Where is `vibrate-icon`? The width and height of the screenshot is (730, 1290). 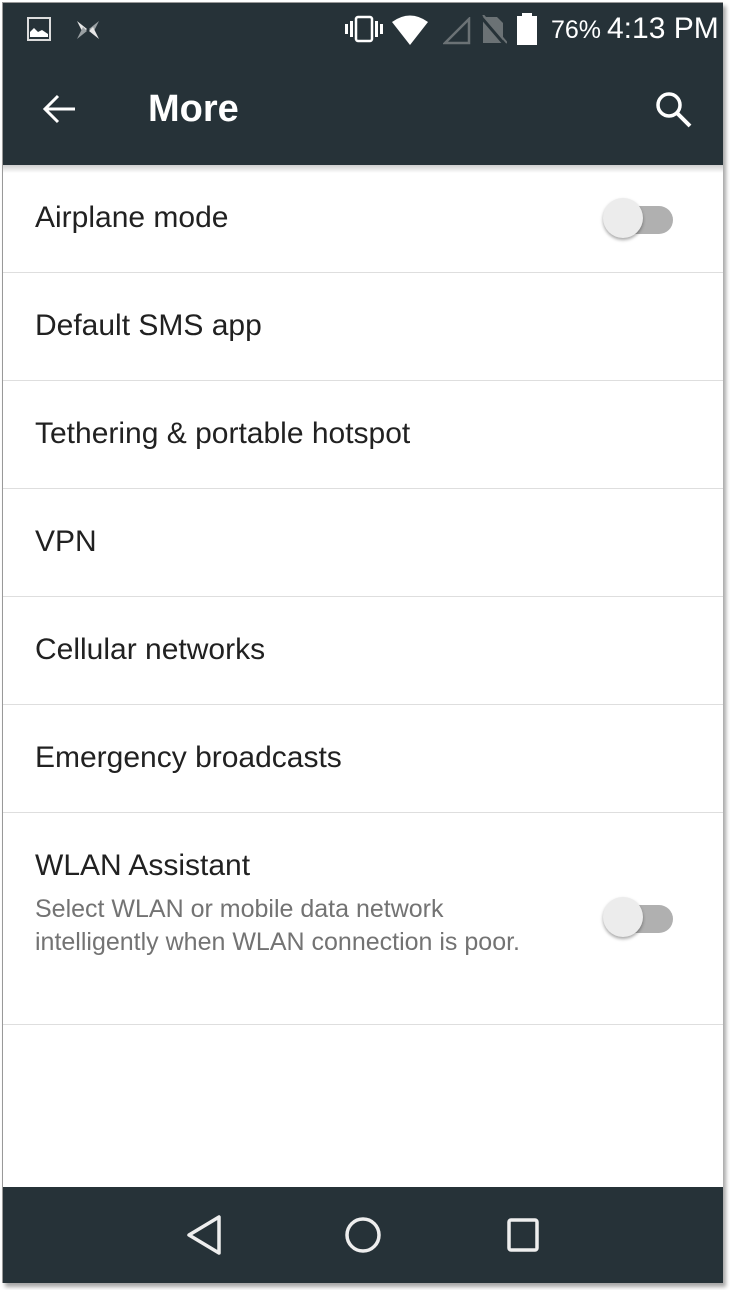
vibrate-icon is located at coordinates (364, 29).